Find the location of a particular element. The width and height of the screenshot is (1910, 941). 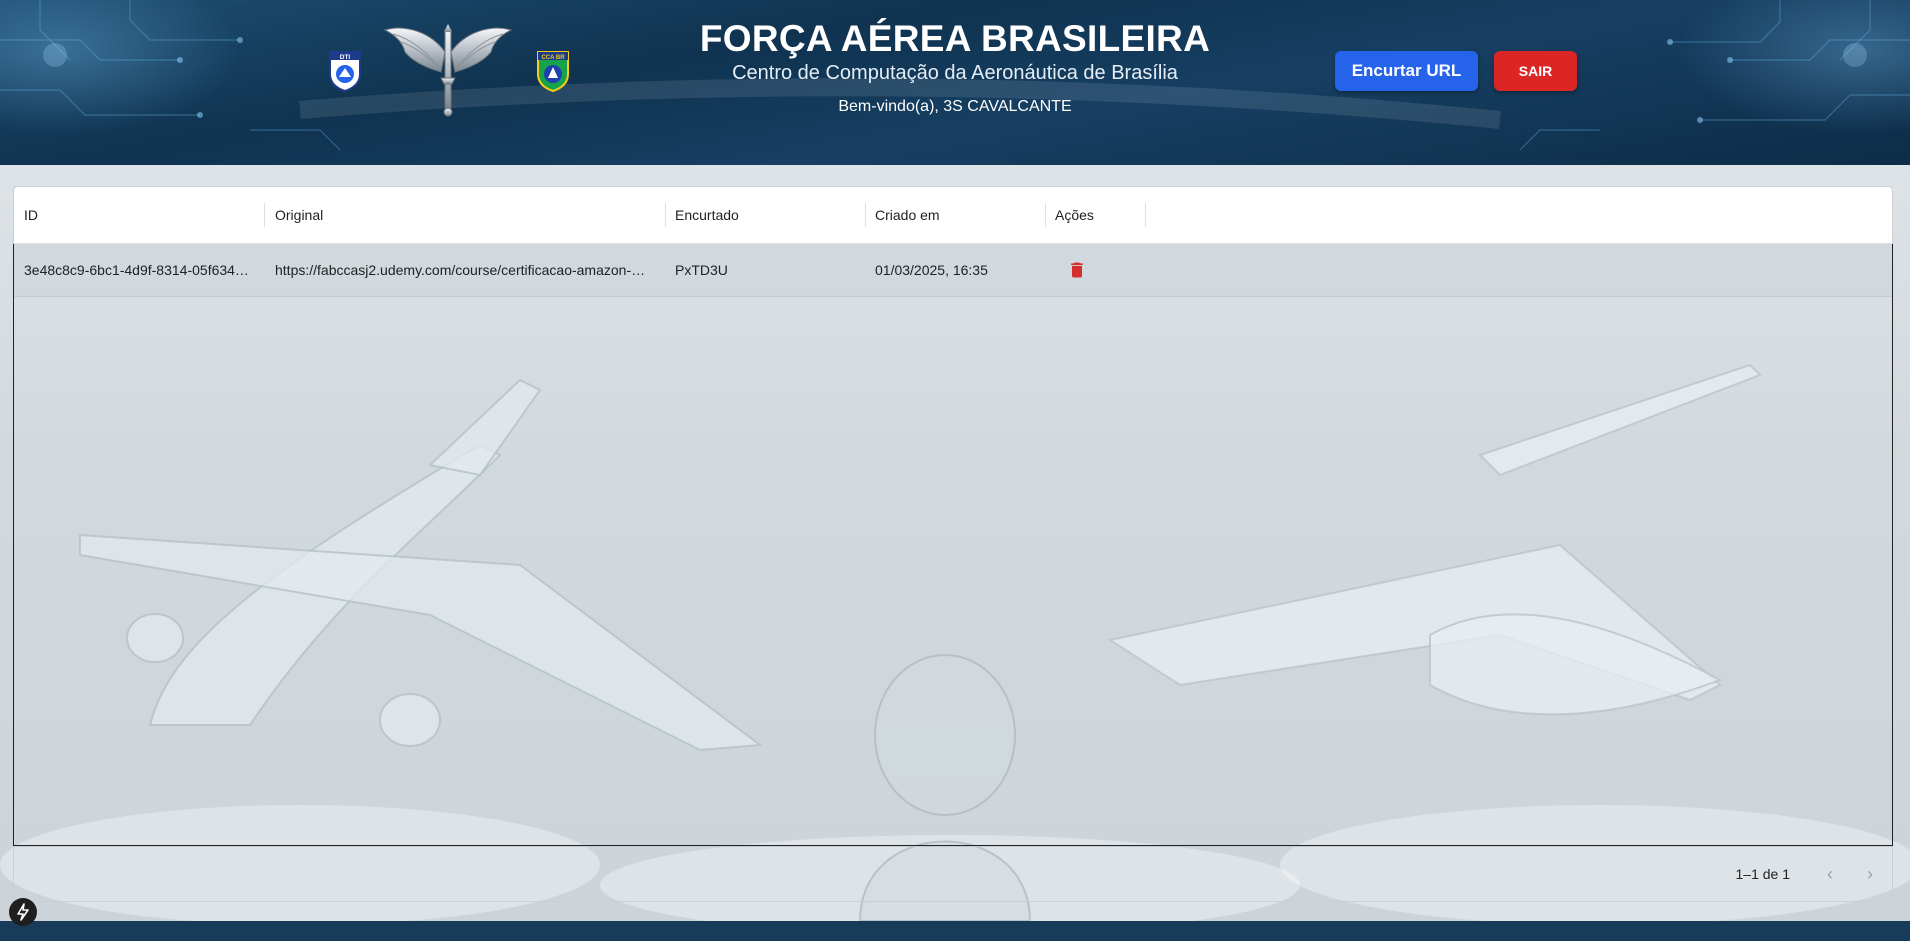

welcome-message: Bem-vindo(a), 3S CAVALCANTE is located at coordinates (955, 106).